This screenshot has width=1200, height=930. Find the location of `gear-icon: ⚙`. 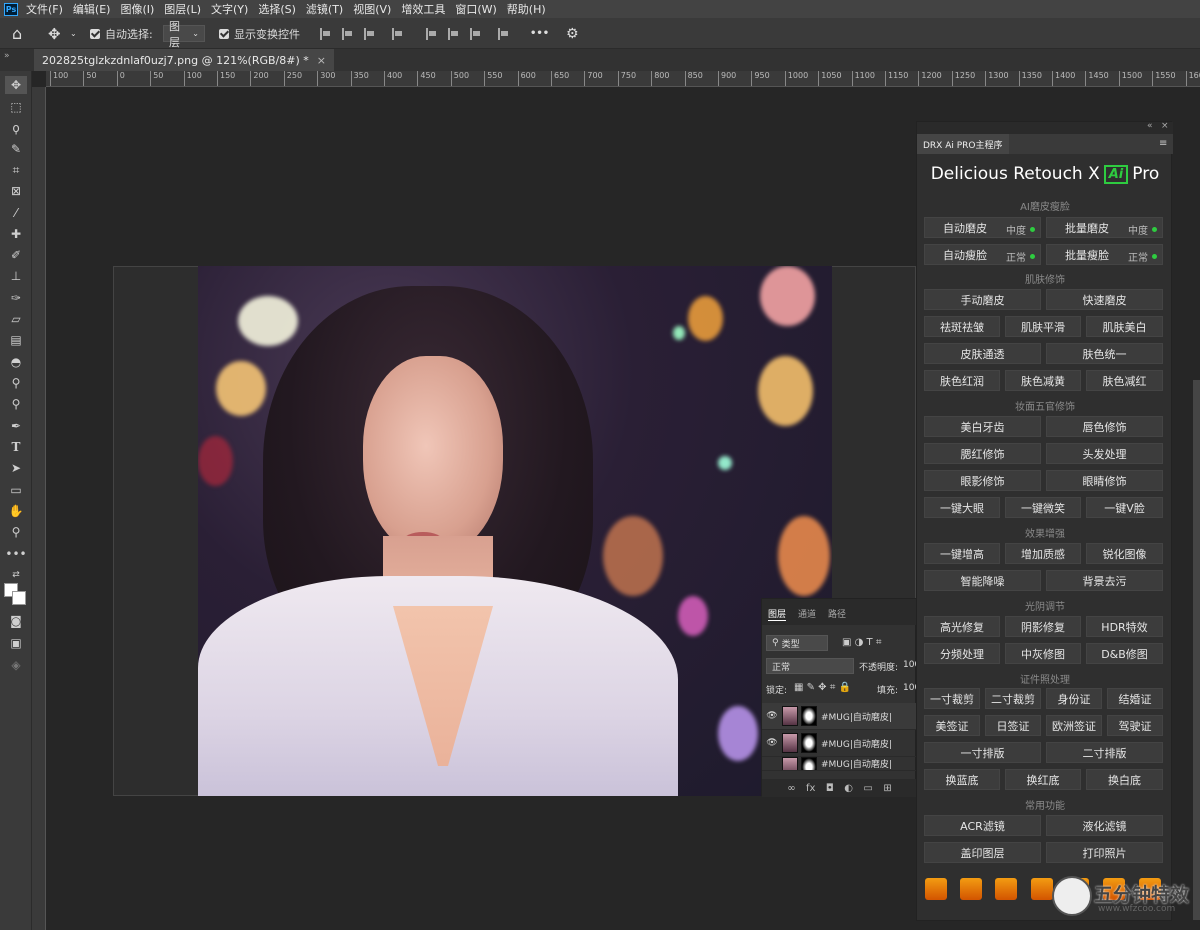

gear-icon: ⚙ is located at coordinates (572, 33).